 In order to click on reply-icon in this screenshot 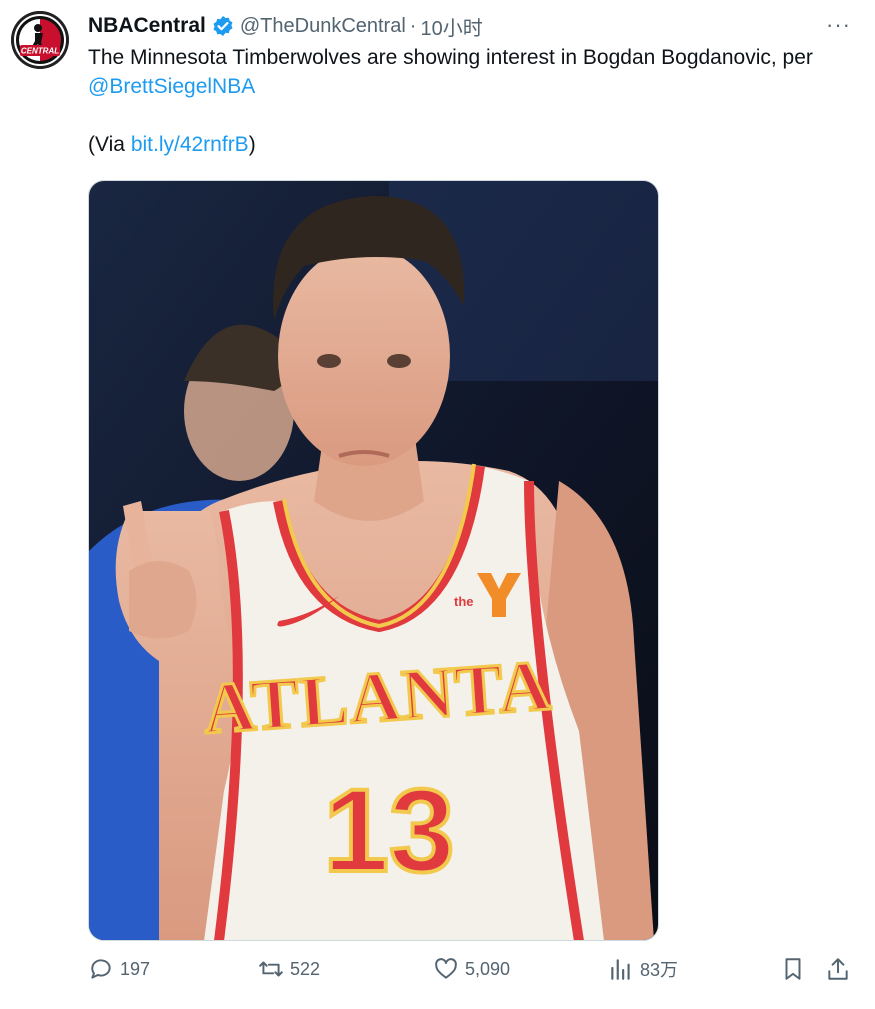, I will do `click(101, 969)`.